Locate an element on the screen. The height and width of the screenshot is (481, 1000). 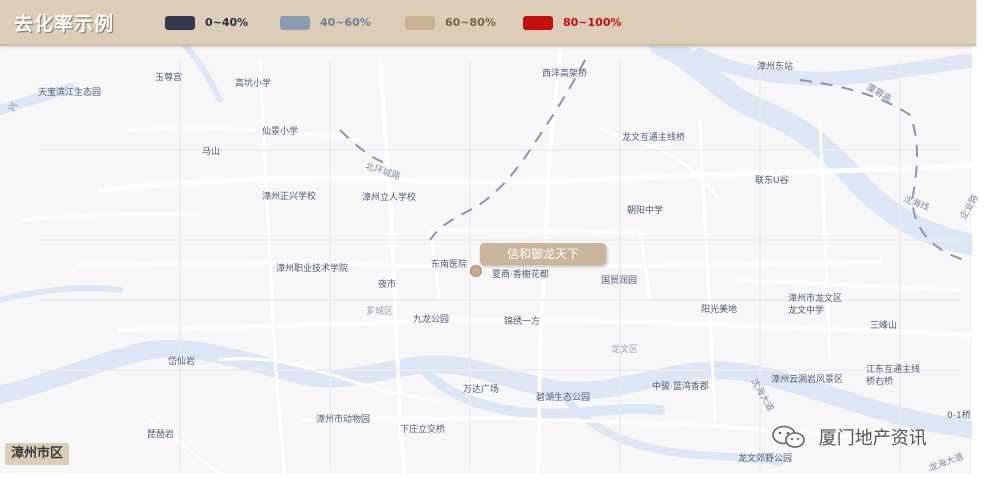
district-label: 龙文区 is located at coordinates (625, 350).